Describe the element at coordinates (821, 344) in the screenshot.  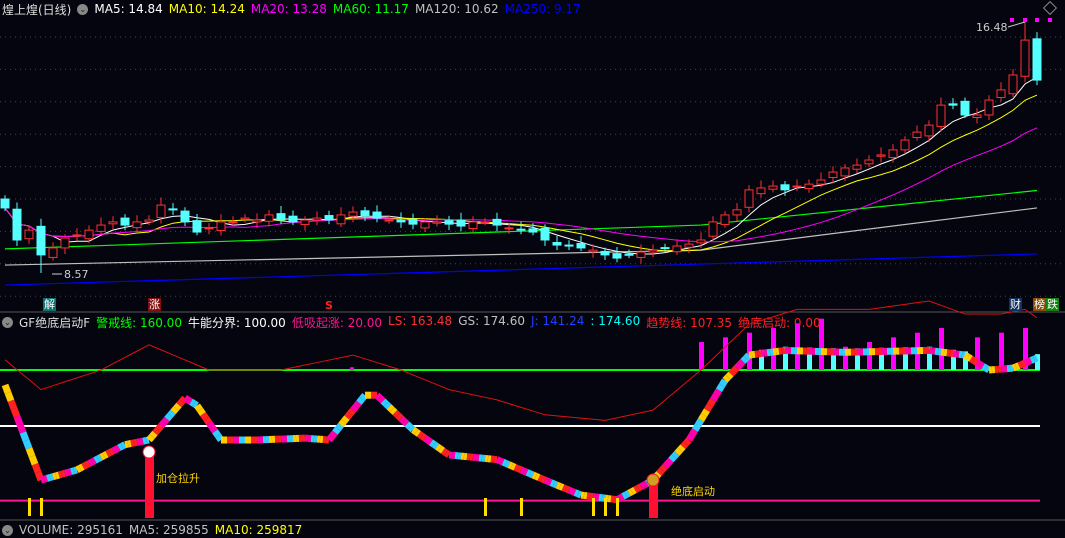
I see `magenta-bar` at that location.